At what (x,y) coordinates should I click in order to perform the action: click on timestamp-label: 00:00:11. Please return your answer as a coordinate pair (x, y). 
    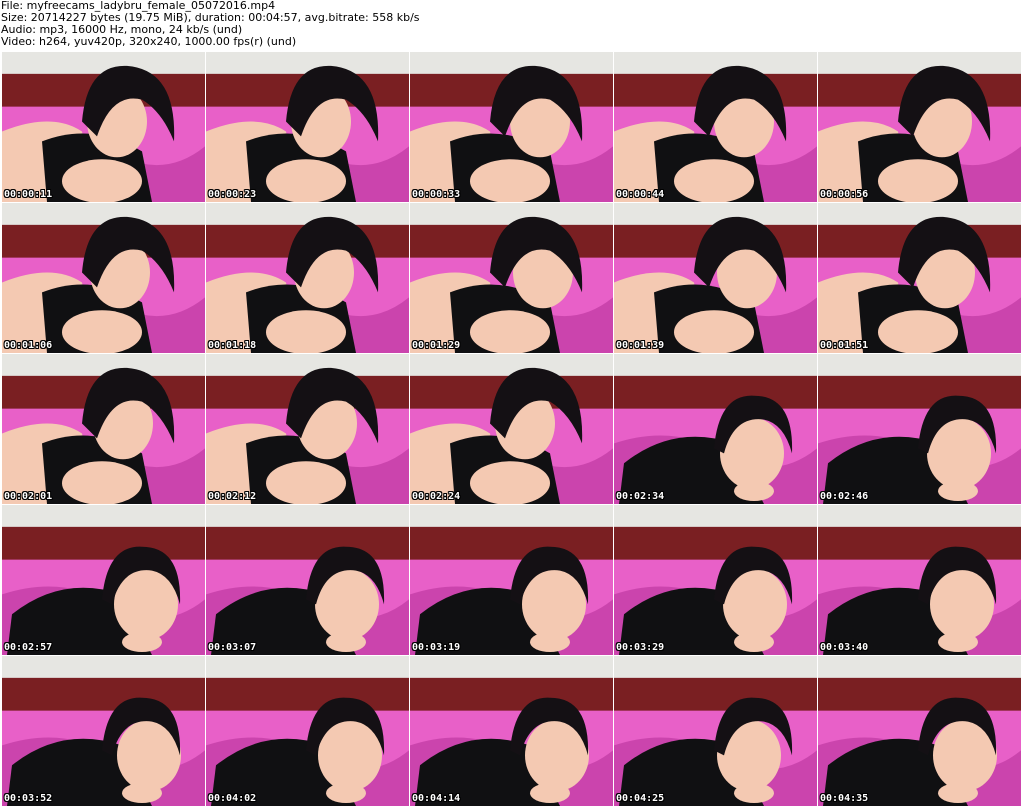
    Looking at the image, I should click on (28, 194).